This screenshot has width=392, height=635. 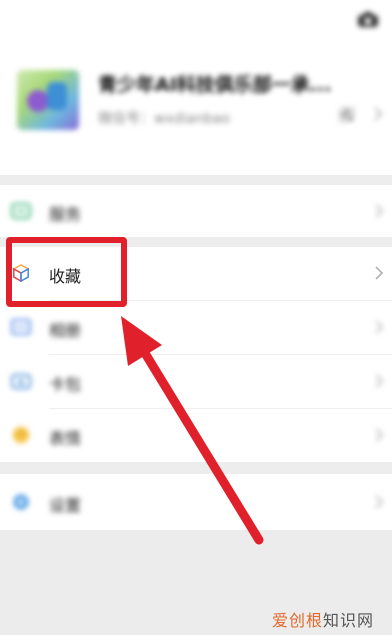 What do you see at coordinates (21, 381) in the screenshot?
I see `card-wallet-icon` at bounding box center [21, 381].